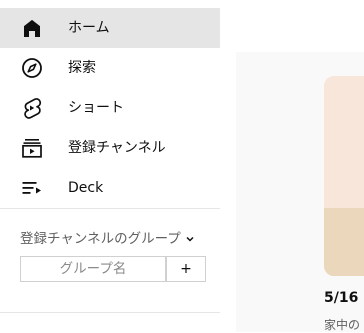 This screenshot has width=364, height=333. What do you see at coordinates (32, 68) in the screenshot?
I see `compass-icon` at bounding box center [32, 68].